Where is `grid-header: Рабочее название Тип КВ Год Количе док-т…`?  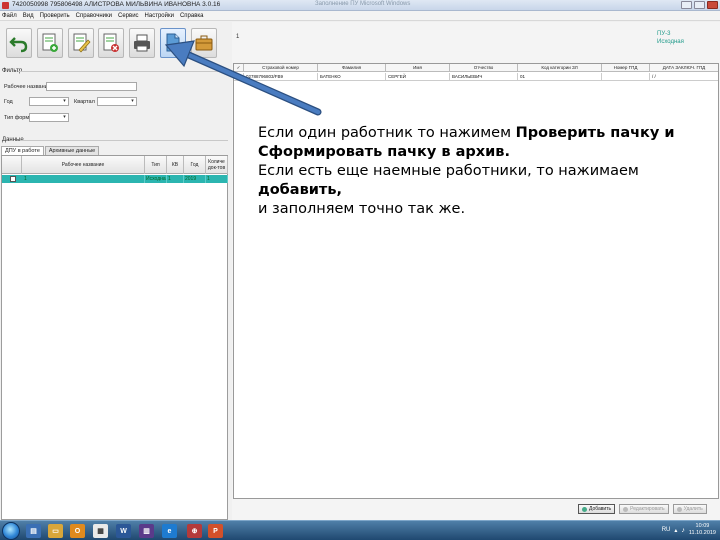
grid-header: Рабочее название Тип КВ Год Количе док-т… is located at coordinates (115, 165).